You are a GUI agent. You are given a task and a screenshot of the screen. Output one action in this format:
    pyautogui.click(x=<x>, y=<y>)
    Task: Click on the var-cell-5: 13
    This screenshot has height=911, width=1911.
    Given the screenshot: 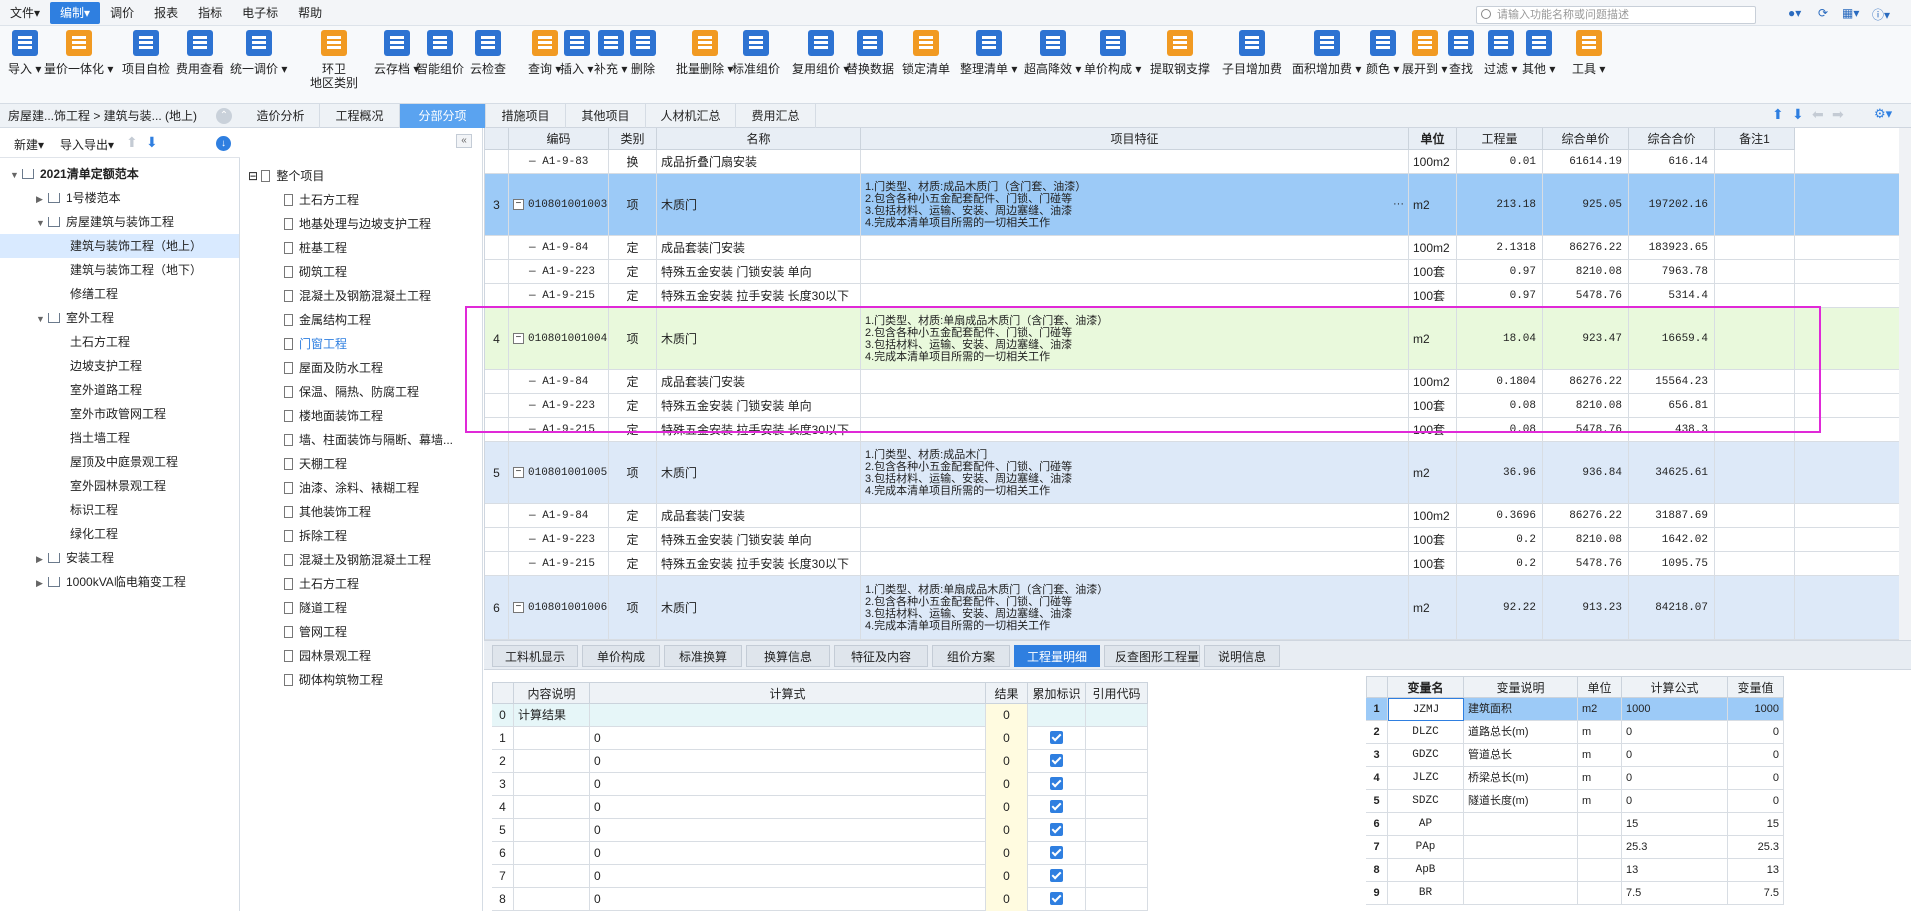 What is the action you would take?
    pyautogui.click(x=1756, y=870)
    